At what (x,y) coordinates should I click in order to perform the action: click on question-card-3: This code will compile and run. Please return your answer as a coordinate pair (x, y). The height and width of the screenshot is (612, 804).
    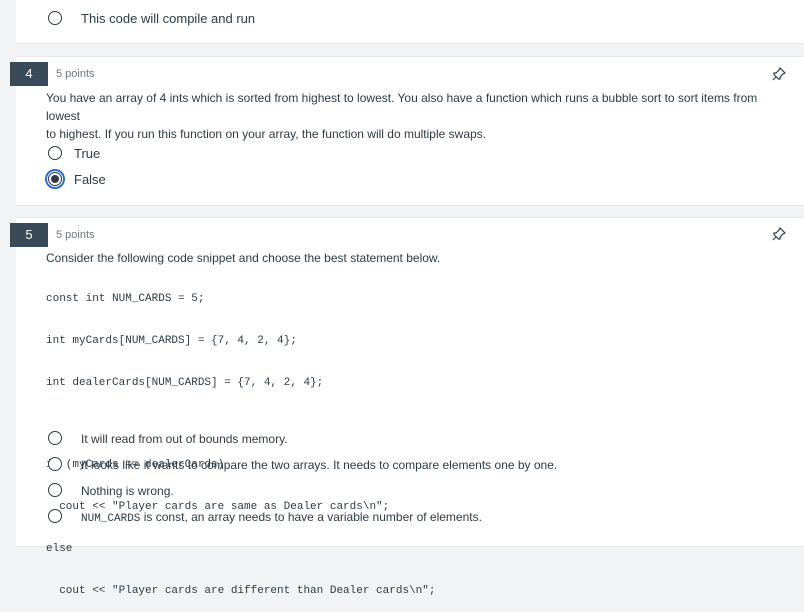
    Looking at the image, I should click on (410, 22).